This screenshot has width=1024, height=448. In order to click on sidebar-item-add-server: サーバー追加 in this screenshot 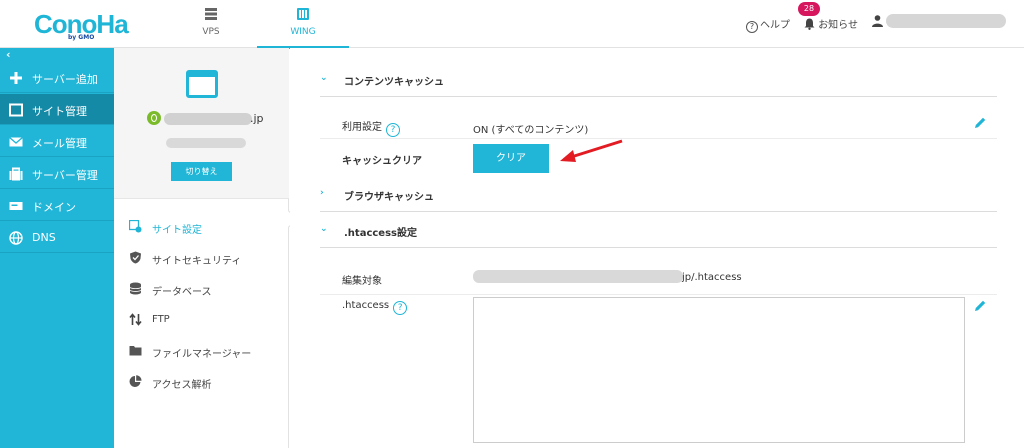, I will do `click(57, 77)`.